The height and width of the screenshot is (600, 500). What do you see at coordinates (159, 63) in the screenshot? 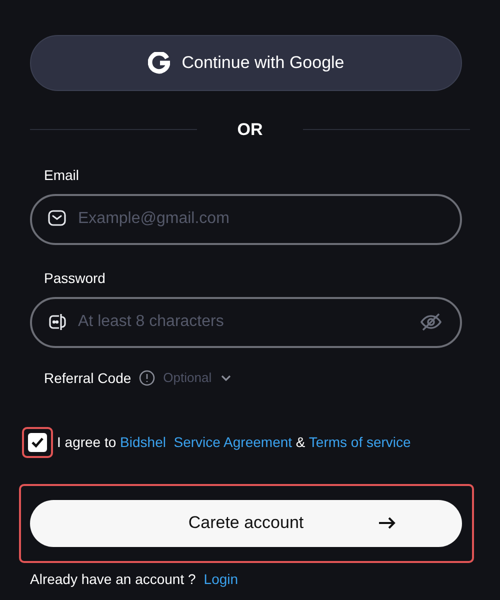
I see `google-logo-icon` at bounding box center [159, 63].